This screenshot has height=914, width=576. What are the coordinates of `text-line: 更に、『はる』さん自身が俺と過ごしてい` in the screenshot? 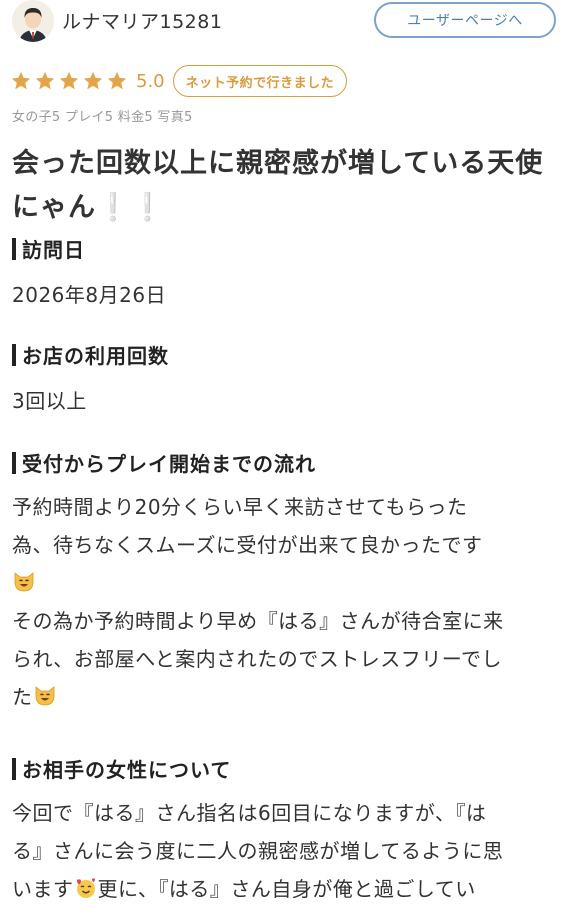 It's located at (286, 889).